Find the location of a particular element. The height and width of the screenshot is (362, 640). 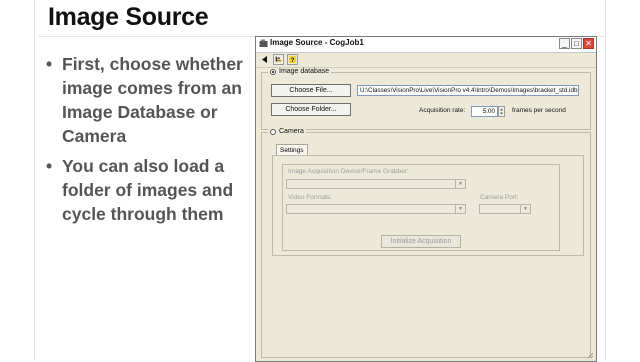

app-icon is located at coordinates (263, 43).